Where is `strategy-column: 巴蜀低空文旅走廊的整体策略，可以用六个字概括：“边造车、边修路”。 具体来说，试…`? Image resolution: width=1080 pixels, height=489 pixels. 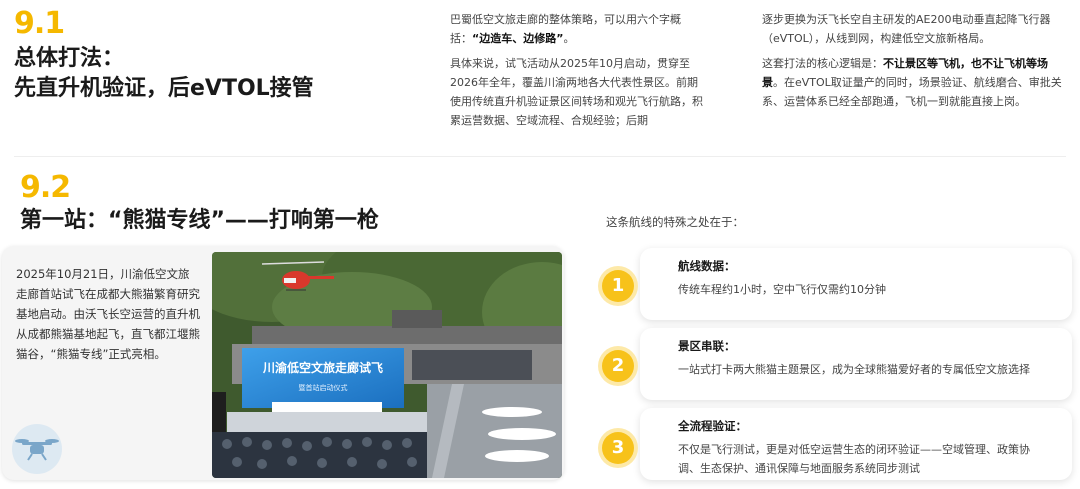 strategy-column: 巴蜀低空文旅走廊的整体策略，可以用六个字概括：“边造车、边修路”。 具体来说，试… is located at coordinates (578, 73).